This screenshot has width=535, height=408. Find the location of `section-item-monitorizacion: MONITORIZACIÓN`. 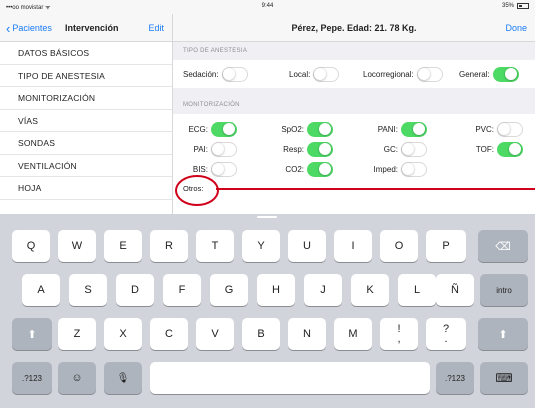

section-item-monitorizacion: MONITORIZACIÓN is located at coordinates (86, 98).